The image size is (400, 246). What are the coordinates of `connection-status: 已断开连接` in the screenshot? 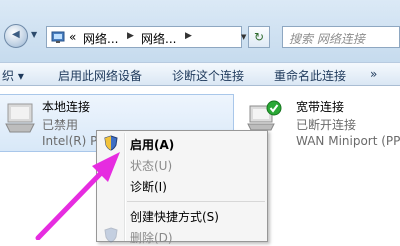 It's located at (326, 125).